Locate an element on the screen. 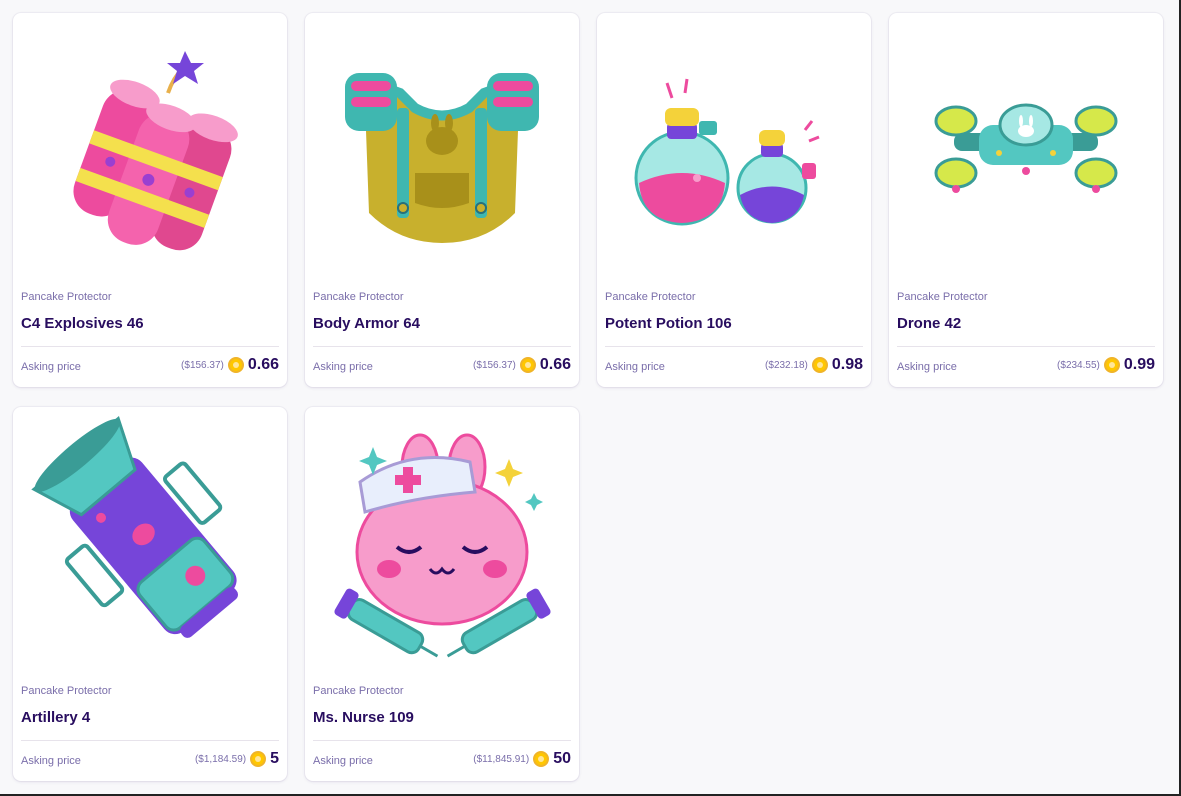  nft-title: Body Armor 64 is located at coordinates (366, 323).